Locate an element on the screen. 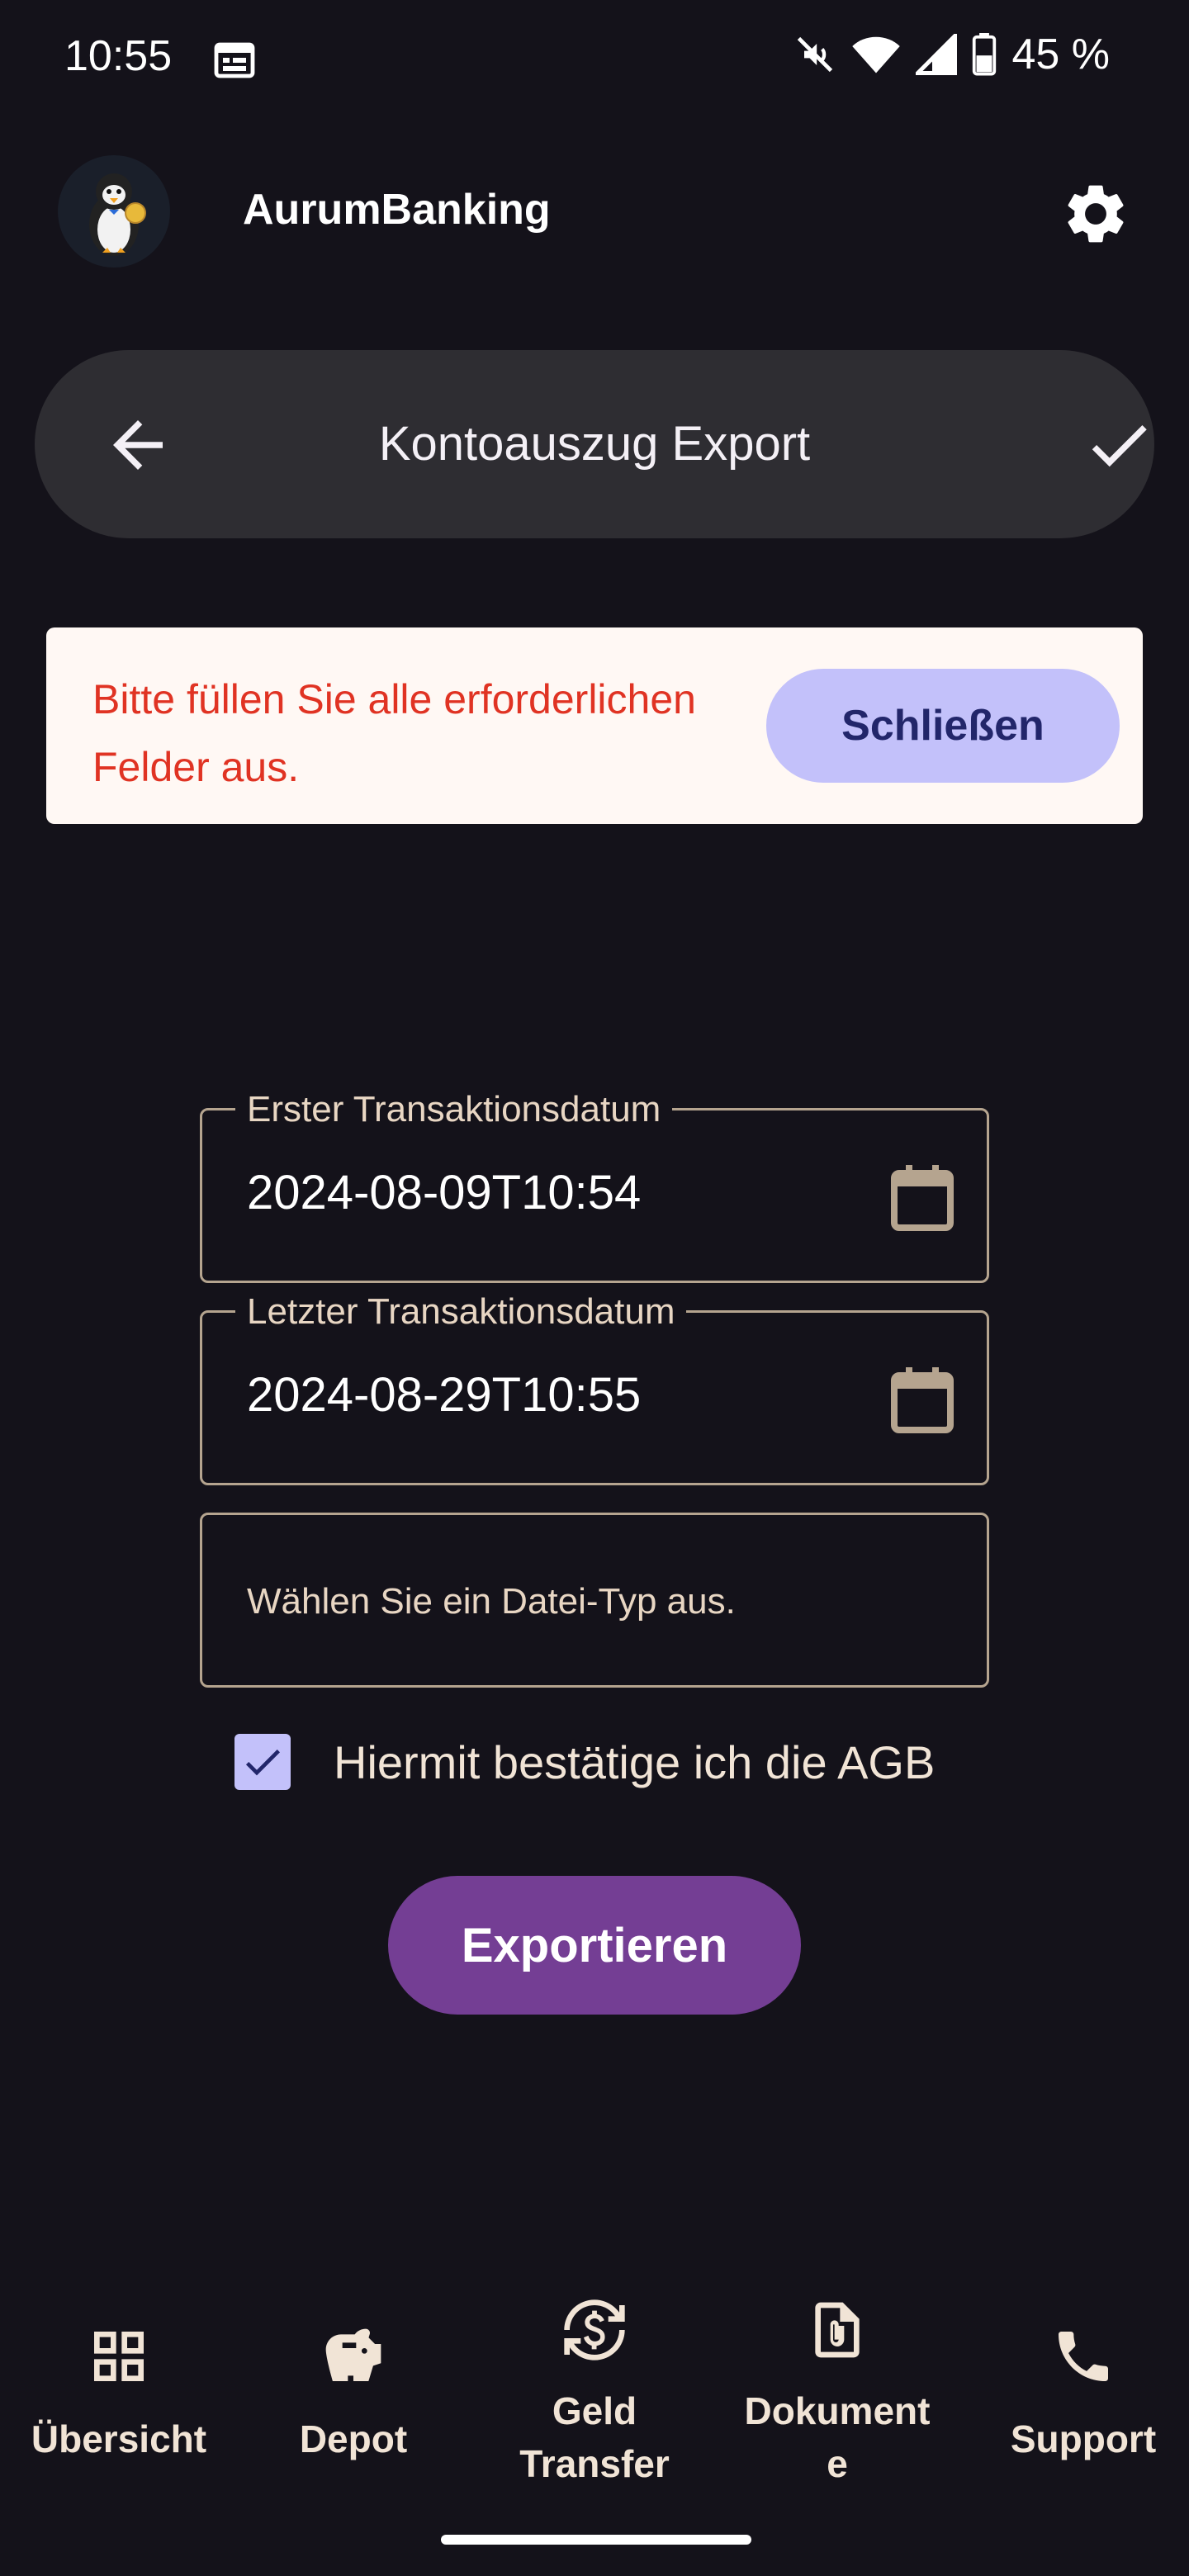  battery-icon is located at coordinates (985, 54).